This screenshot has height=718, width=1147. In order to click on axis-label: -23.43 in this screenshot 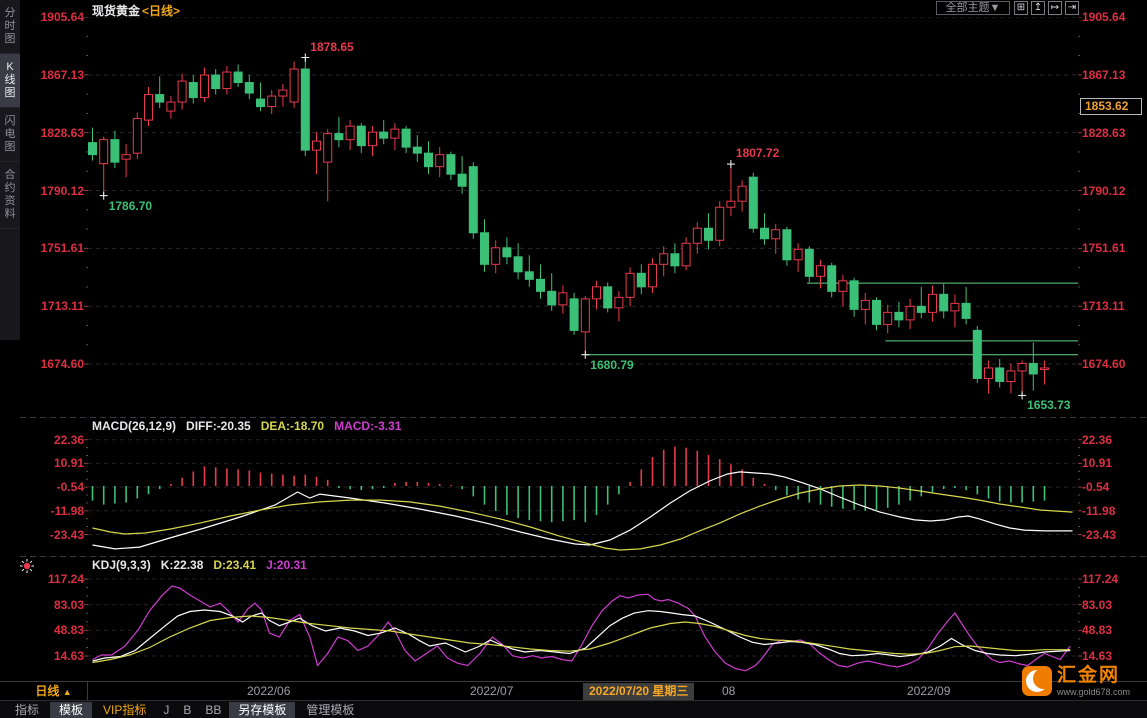, I will do `click(1099, 534)`.